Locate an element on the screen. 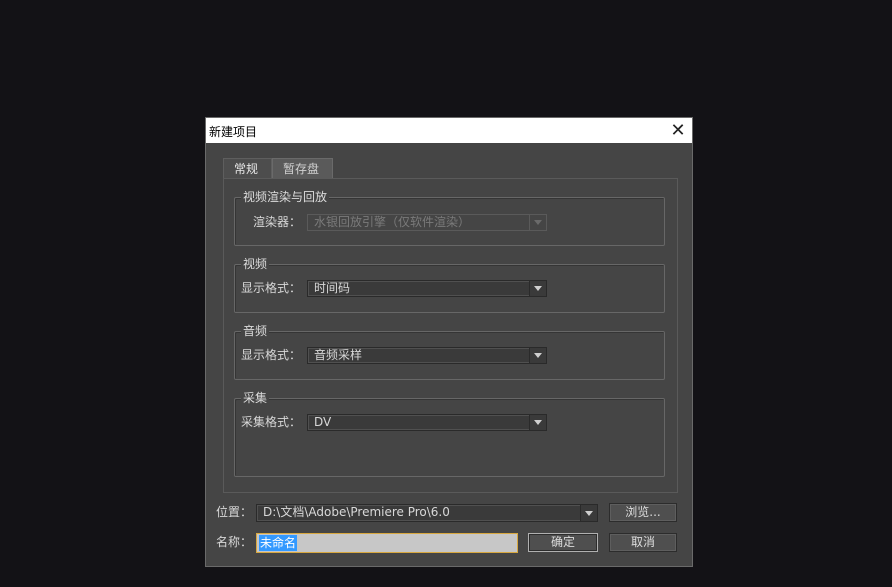  group-audio: 音频 显示格式： 音频采样 is located at coordinates (449, 351).